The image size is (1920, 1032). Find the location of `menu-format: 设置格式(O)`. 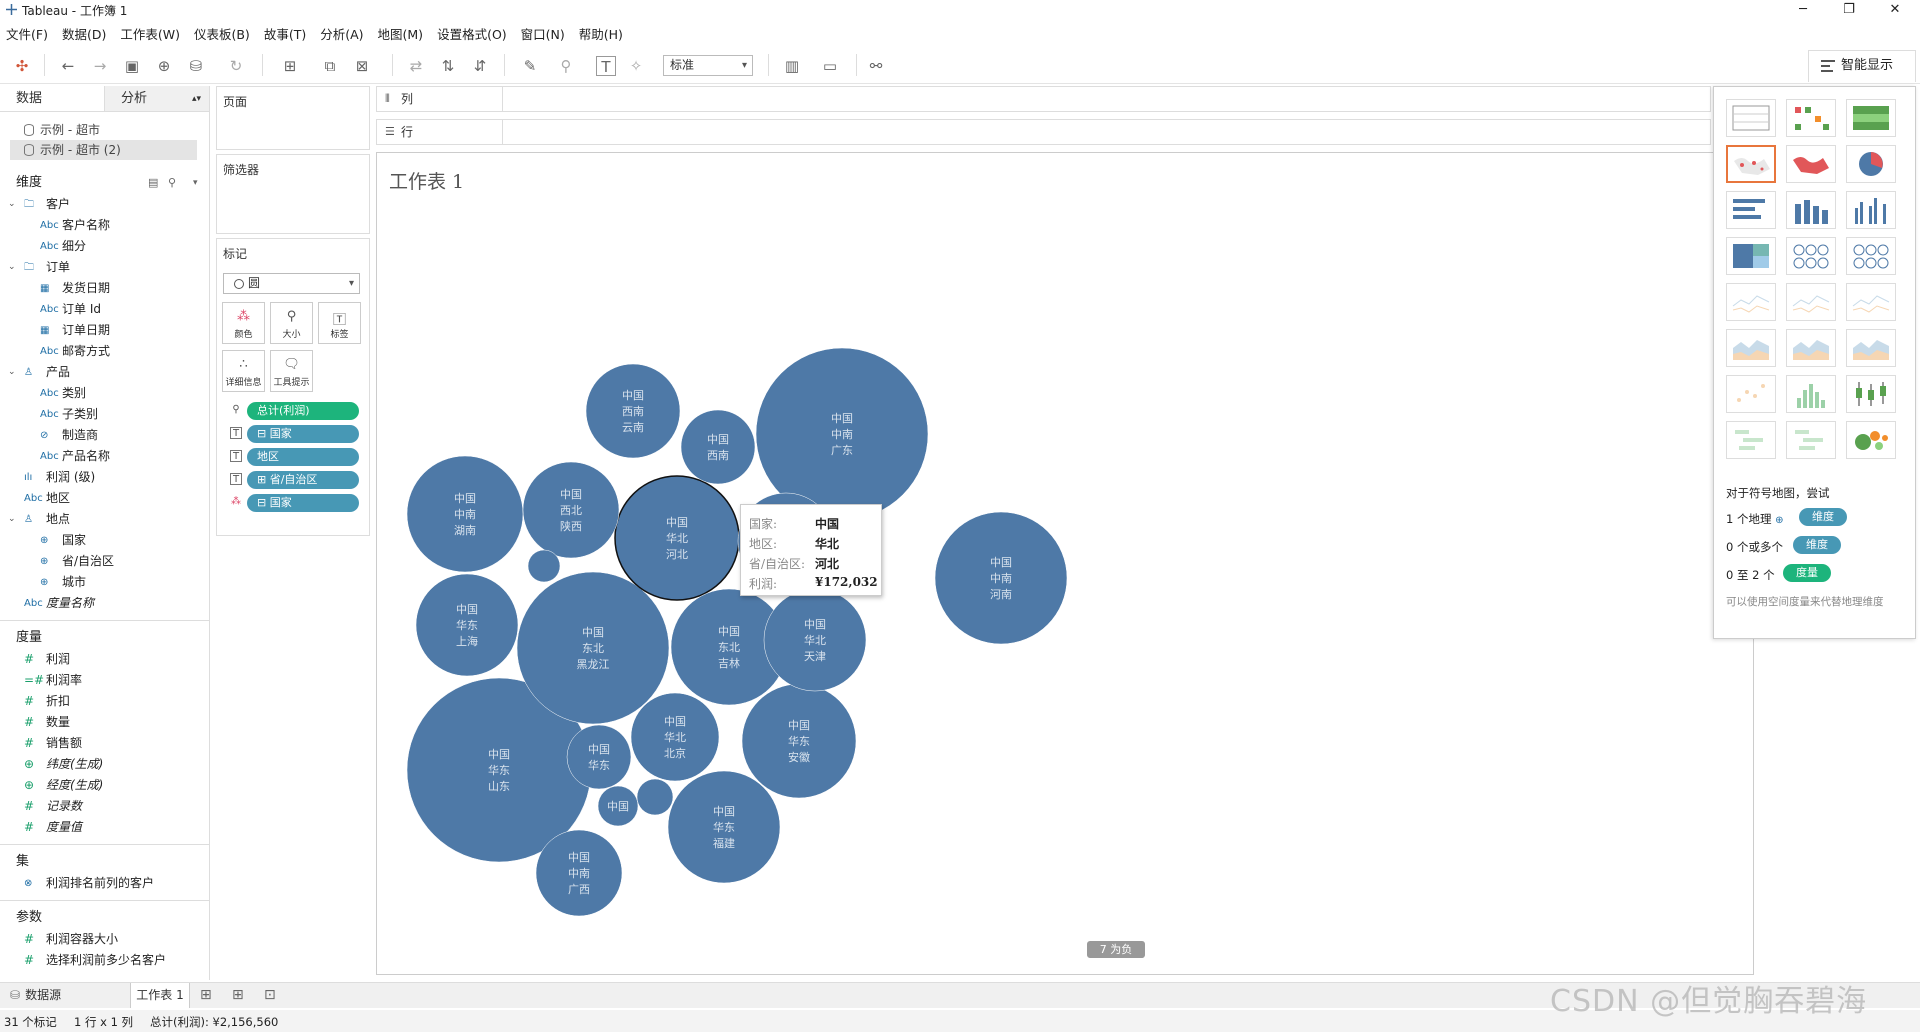

menu-format: 设置格式(O) is located at coordinates (472, 33).